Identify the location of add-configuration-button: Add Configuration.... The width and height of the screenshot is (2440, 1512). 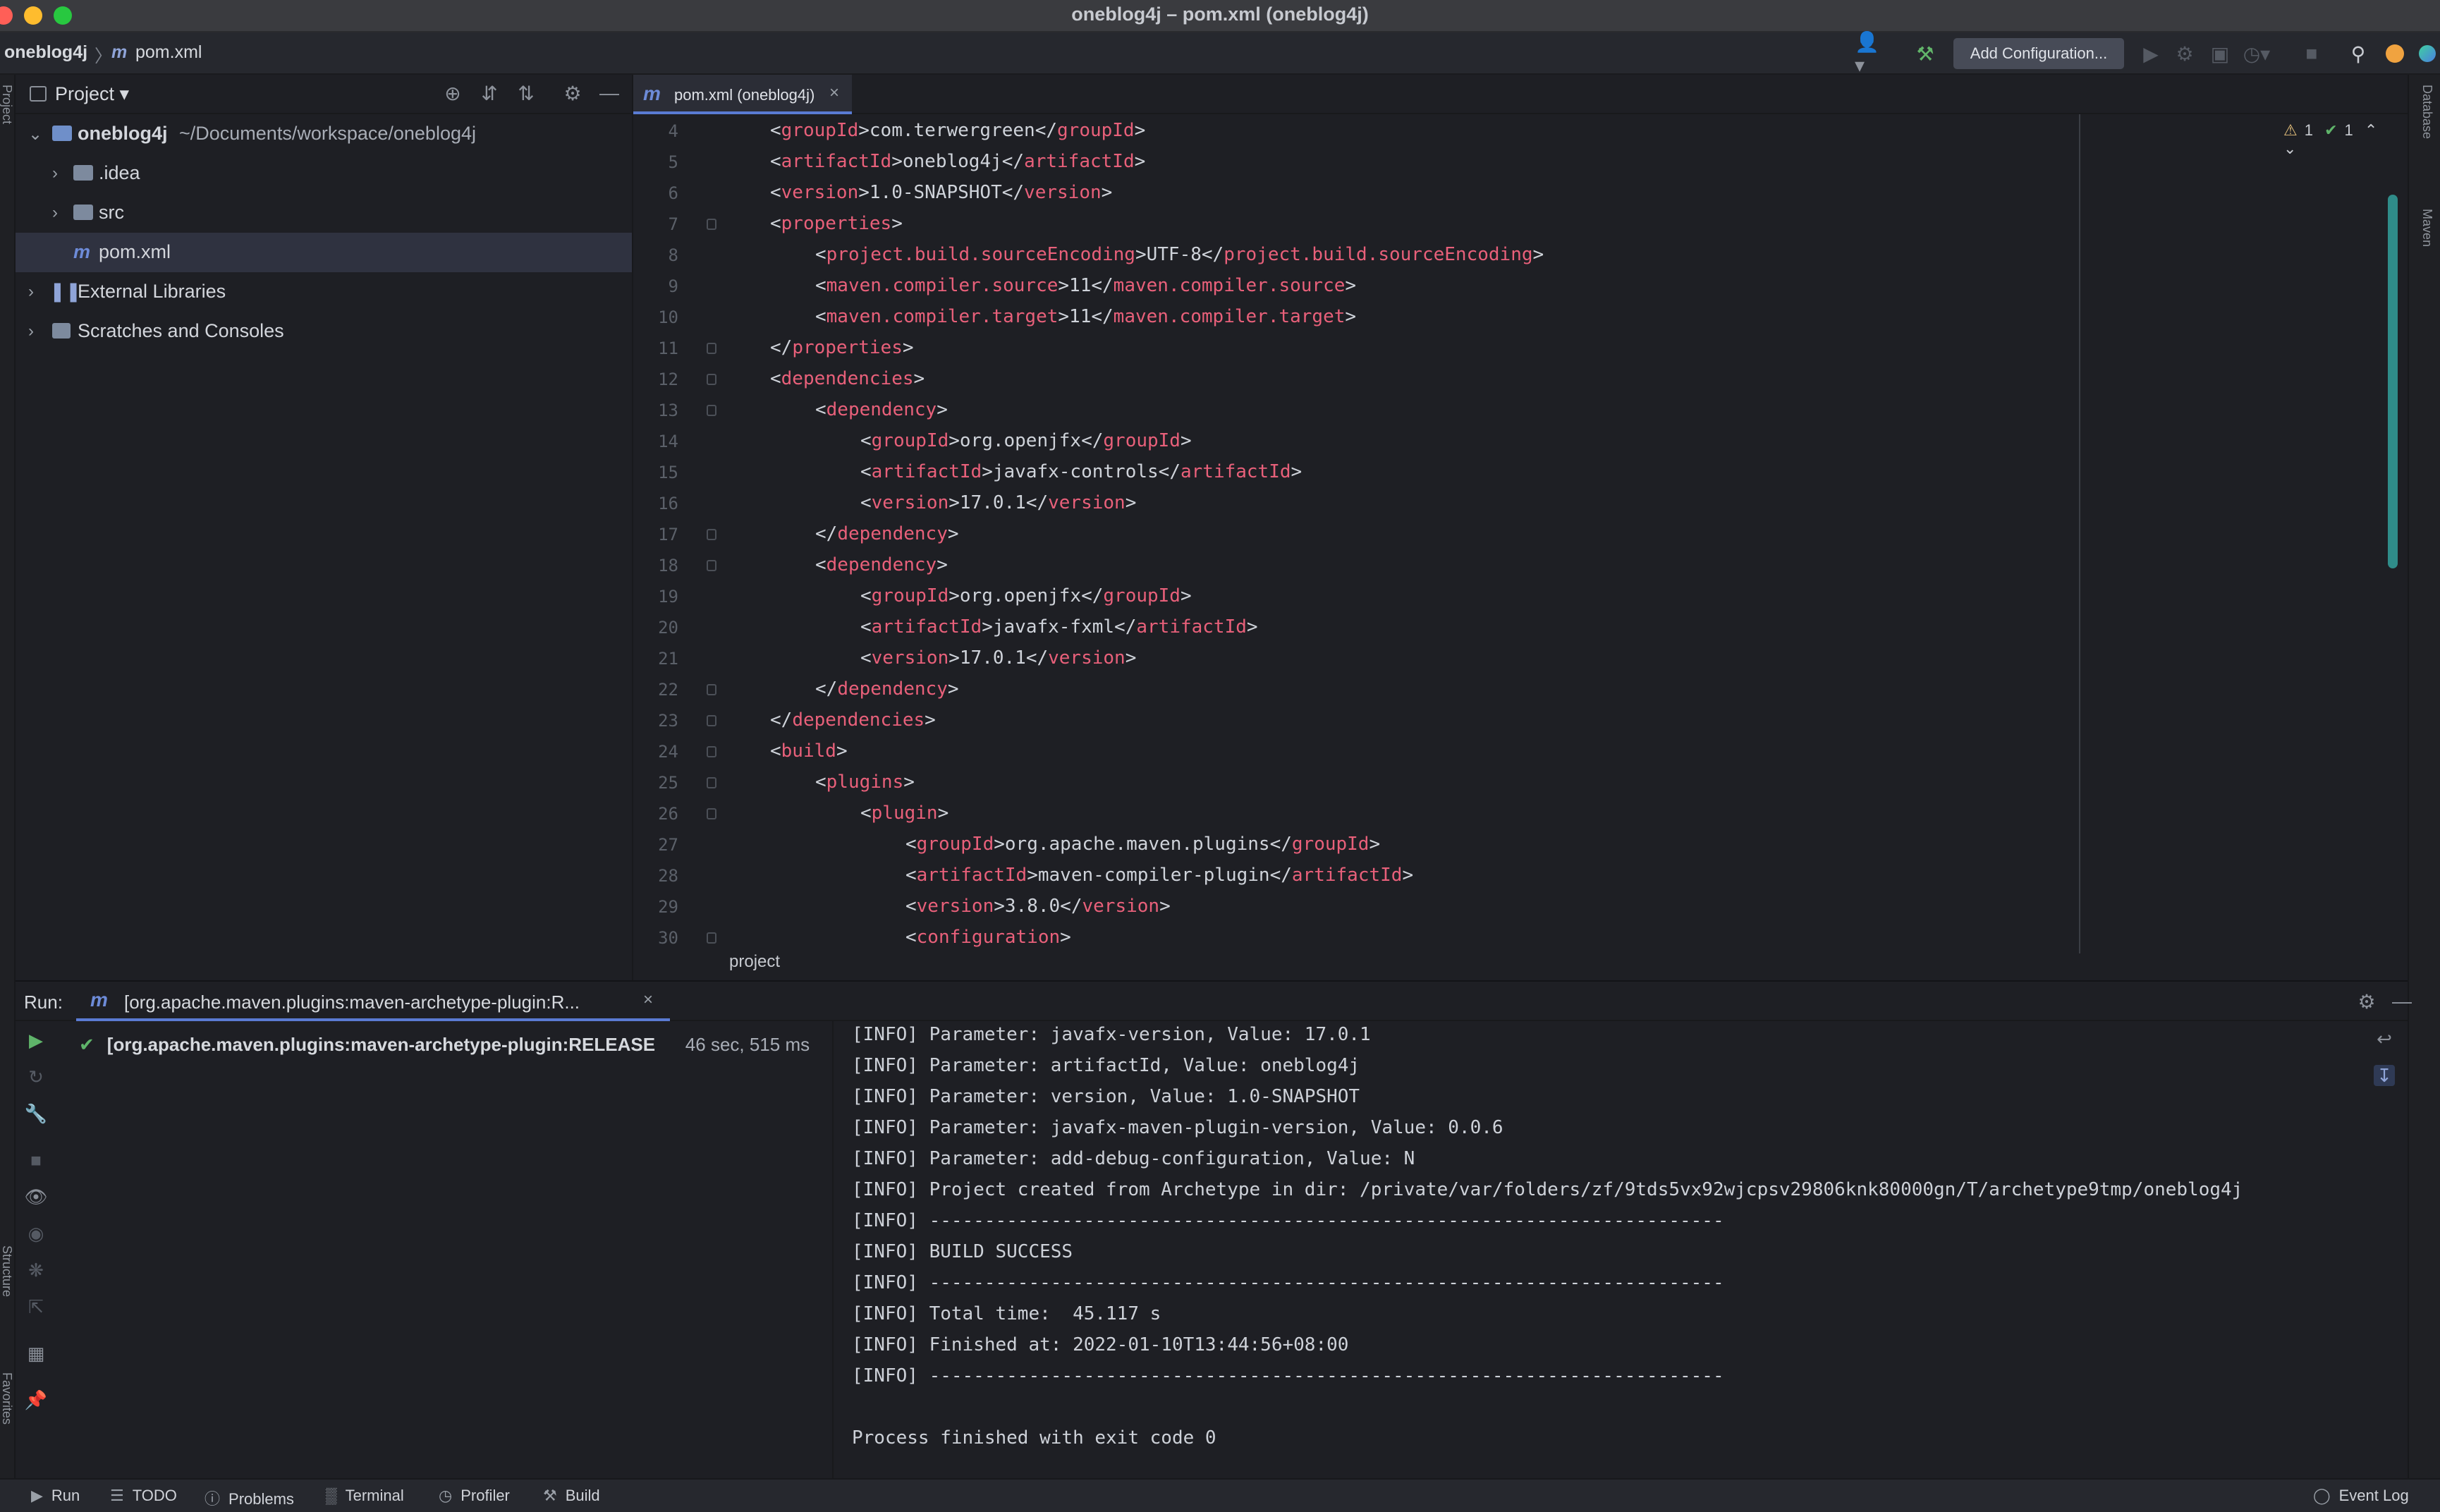
(2038, 53).